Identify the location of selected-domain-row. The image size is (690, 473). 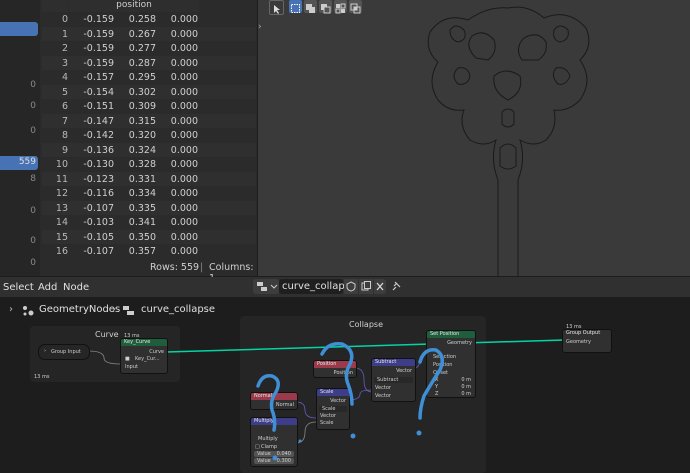
(19, 29).